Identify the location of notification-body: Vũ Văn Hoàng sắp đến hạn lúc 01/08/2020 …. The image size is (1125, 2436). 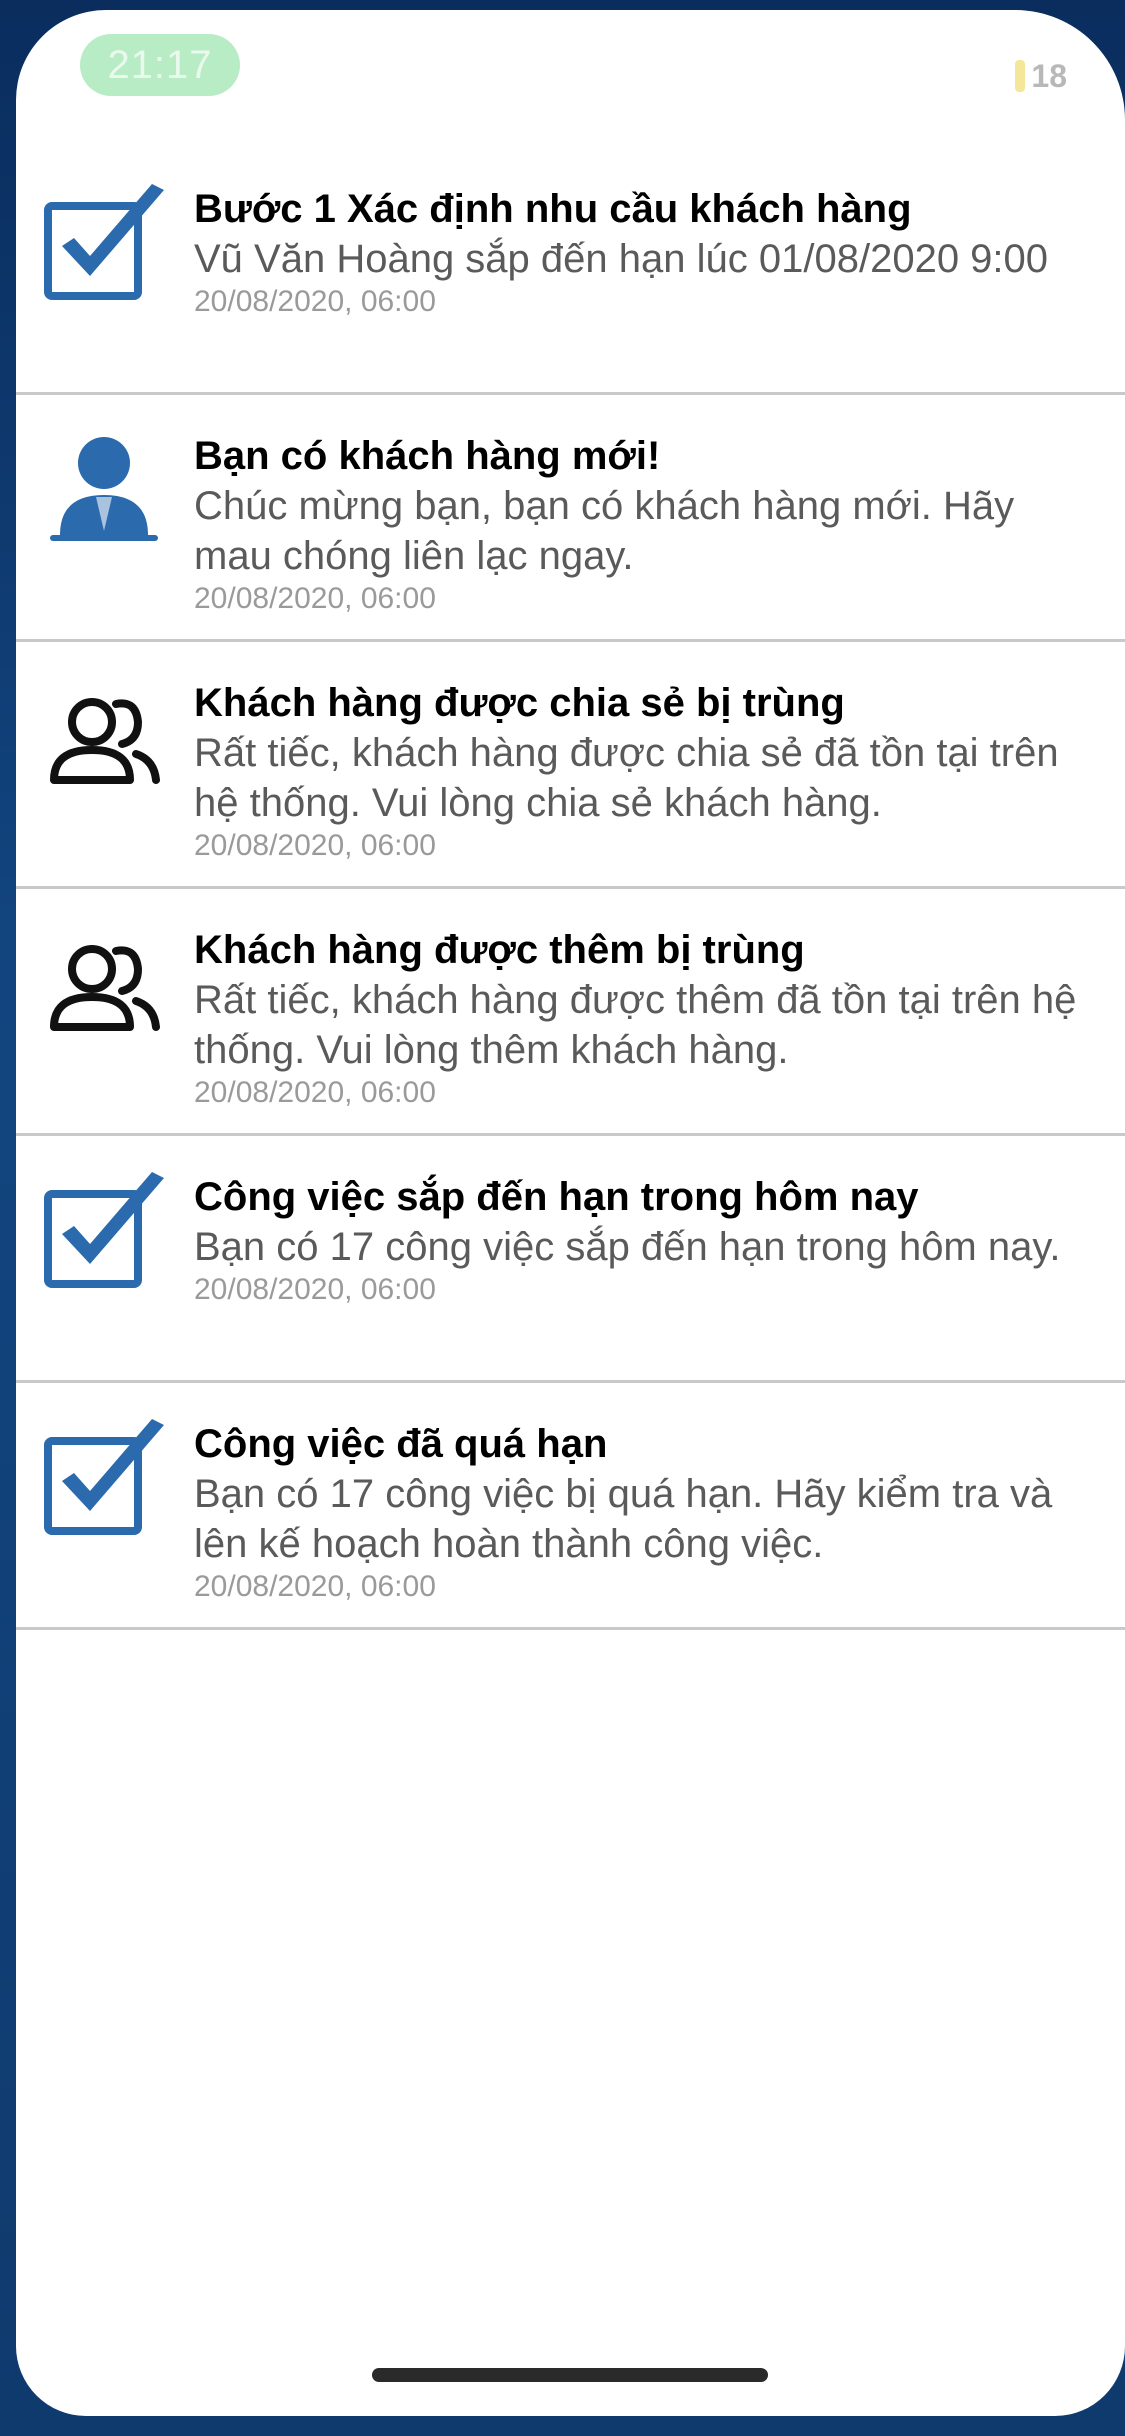
(621, 259).